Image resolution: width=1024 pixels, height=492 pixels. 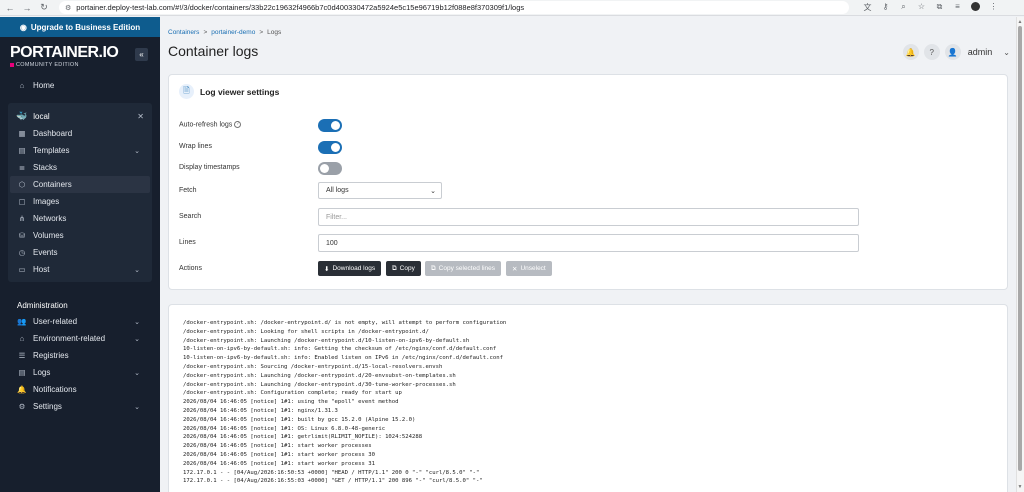 I want to click on breadcrumb-container: portainer-demo, so click(x=233, y=32).